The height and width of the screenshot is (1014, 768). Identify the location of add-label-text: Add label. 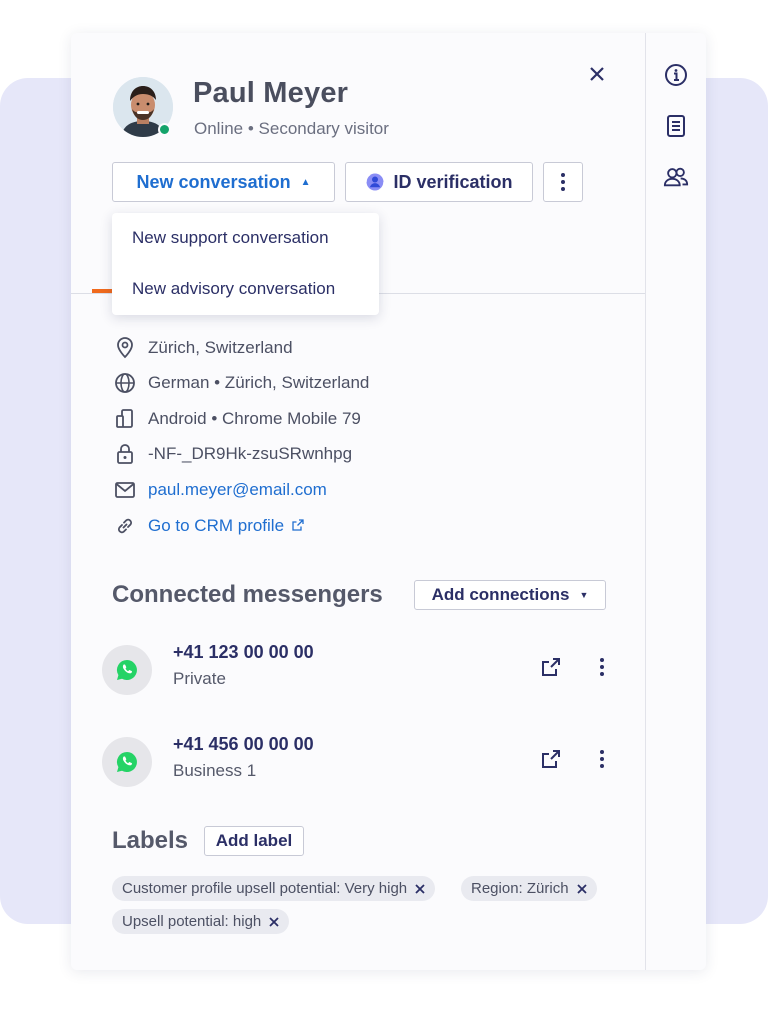
(254, 840).